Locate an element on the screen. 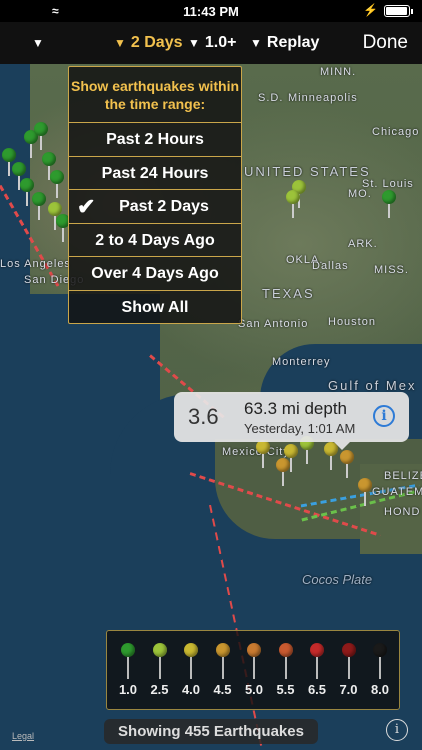 The height and width of the screenshot is (750, 422). map-label-houston: Houston is located at coordinates (352, 322).